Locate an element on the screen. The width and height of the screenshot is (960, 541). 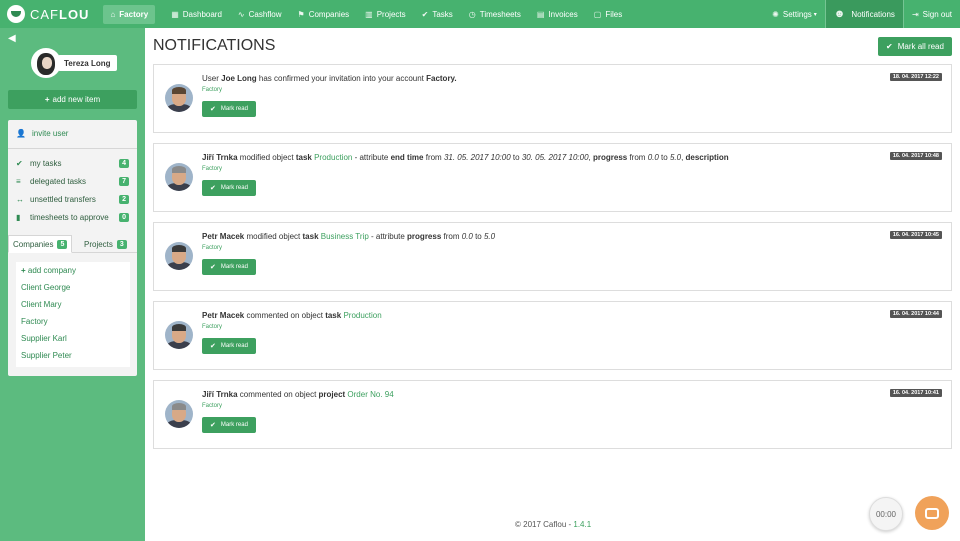
nav-tasks: ✔ Tasks is located at coordinates (437, 14).